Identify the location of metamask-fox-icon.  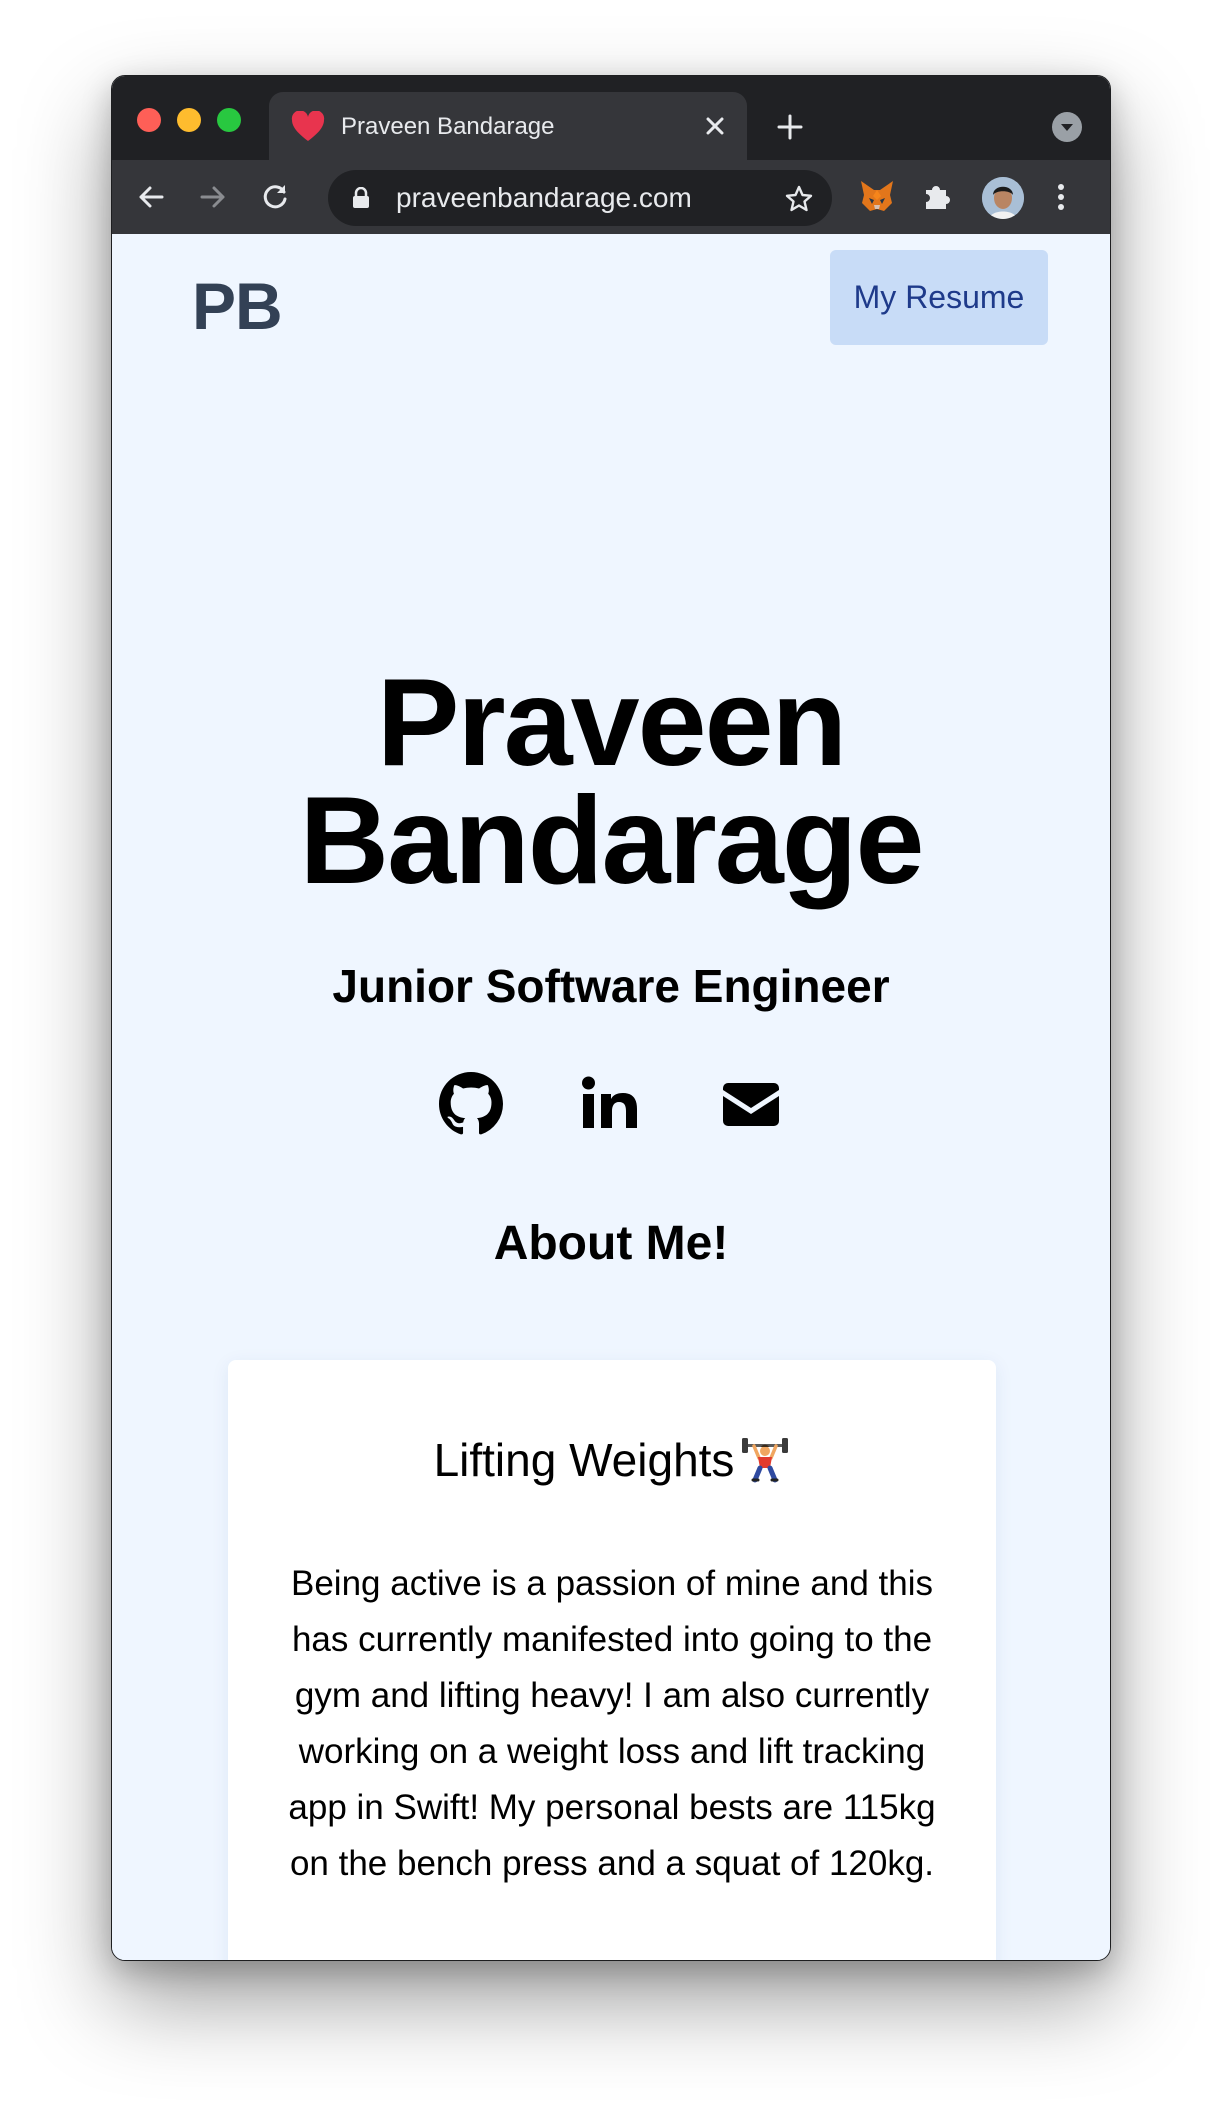
(877, 196).